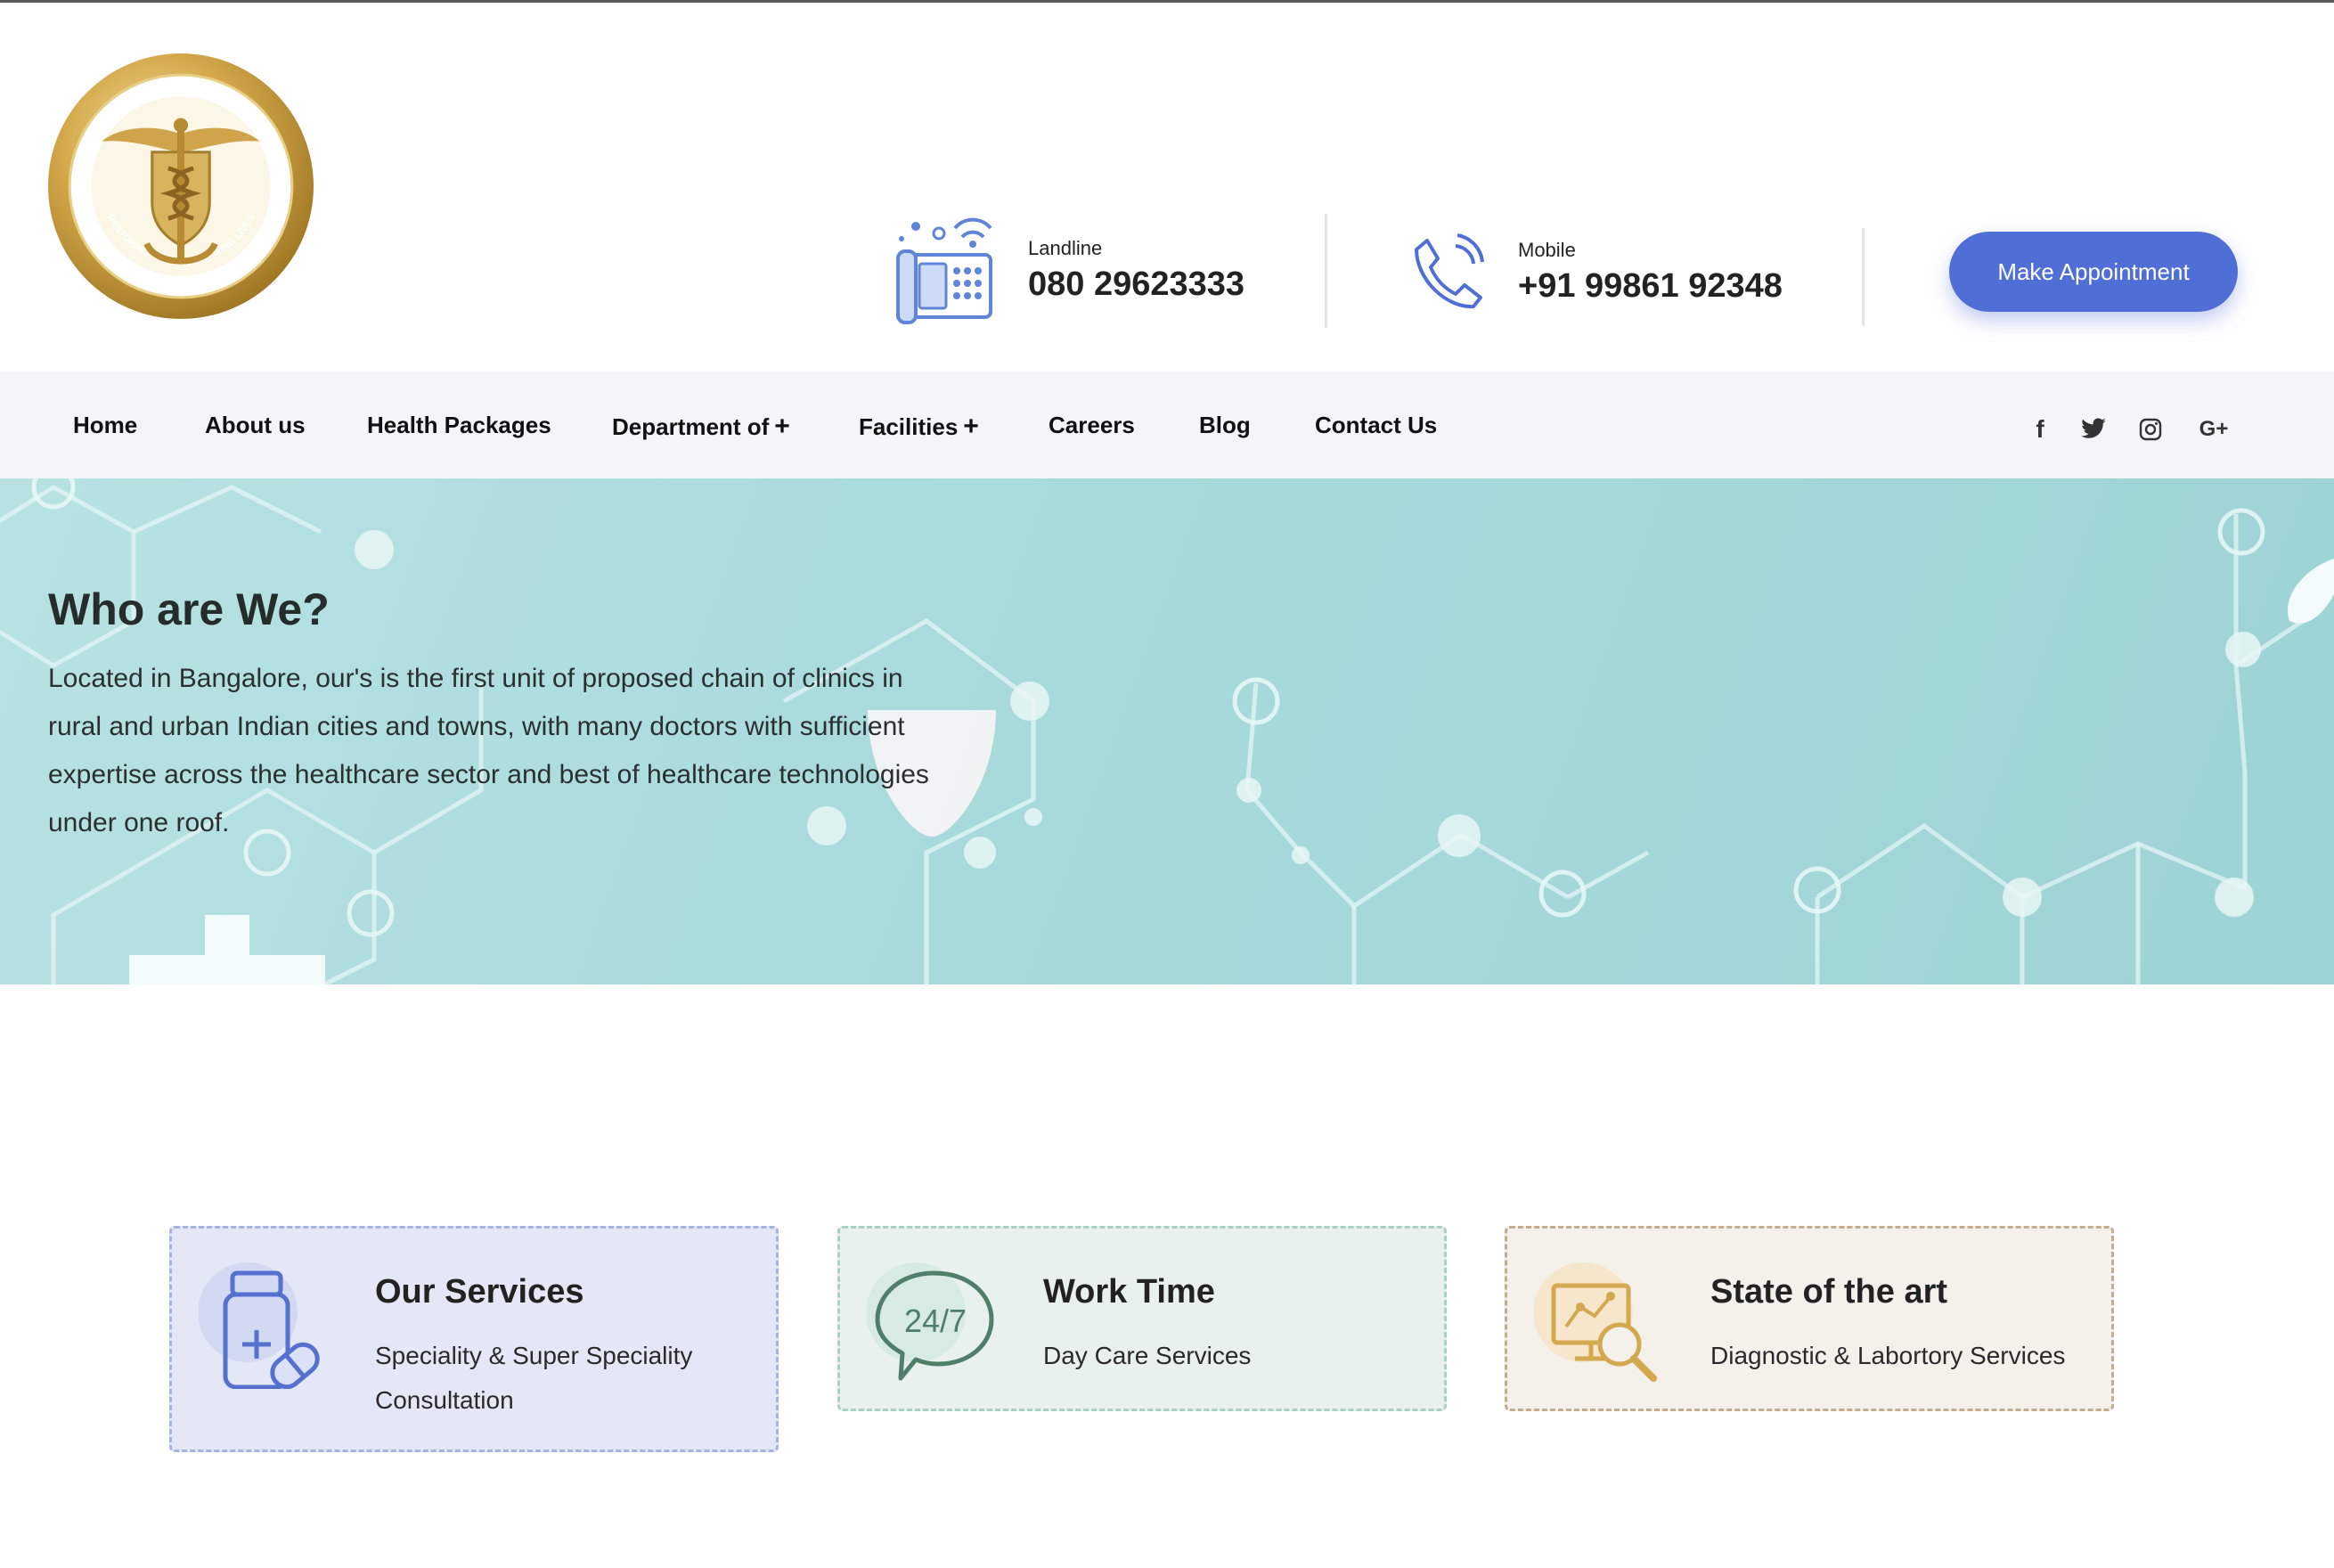 This screenshot has width=2334, height=1568. What do you see at coordinates (480, 1292) in the screenshot?
I see `feature-title: Our Services` at bounding box center [480, 1292].